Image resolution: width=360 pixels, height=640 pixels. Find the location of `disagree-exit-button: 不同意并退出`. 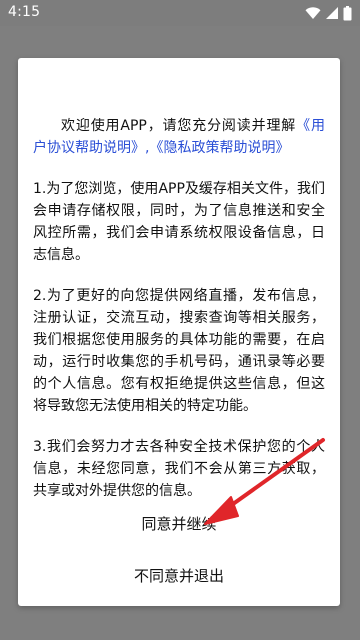

disagree-exit-button: 不同意并退出 is located at coordinates (179, 576).